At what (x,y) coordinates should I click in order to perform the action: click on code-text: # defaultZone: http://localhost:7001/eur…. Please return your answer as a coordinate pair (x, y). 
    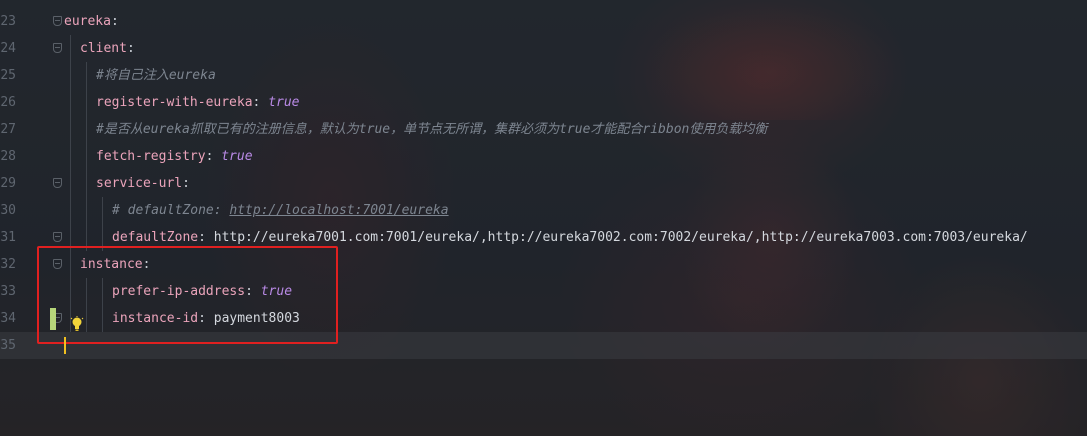
    Looking at the image, I should click on (280, 210).